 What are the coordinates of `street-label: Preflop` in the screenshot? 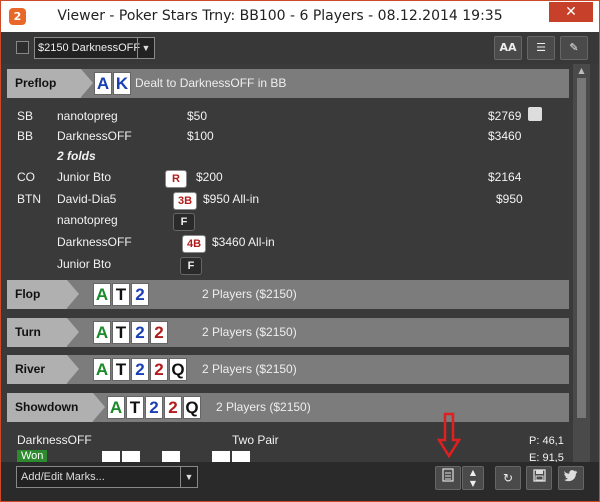 It's located at (50, 83).